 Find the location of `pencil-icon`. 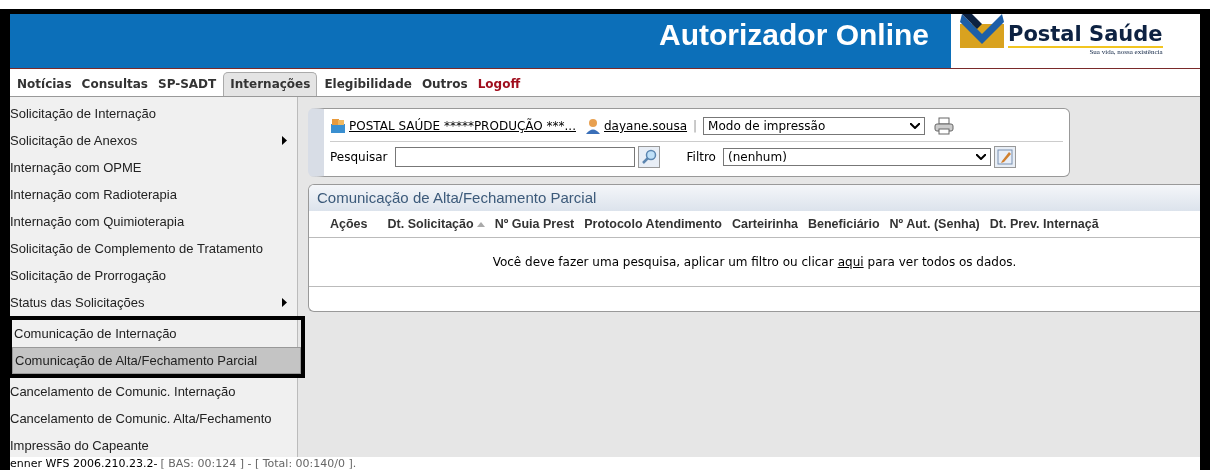

pencil-icon is located at coordinates (1004, 157).